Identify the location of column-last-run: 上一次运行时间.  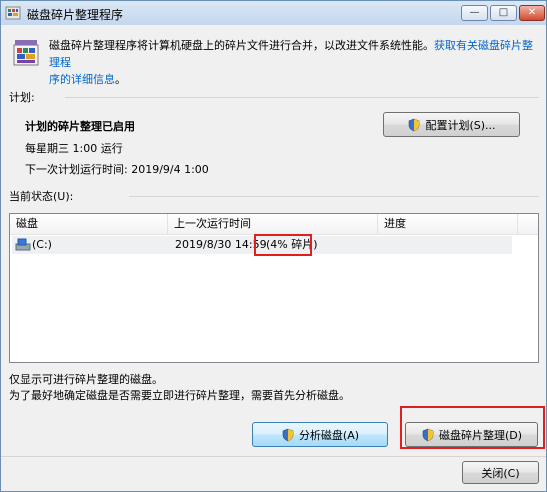
(273, 224).